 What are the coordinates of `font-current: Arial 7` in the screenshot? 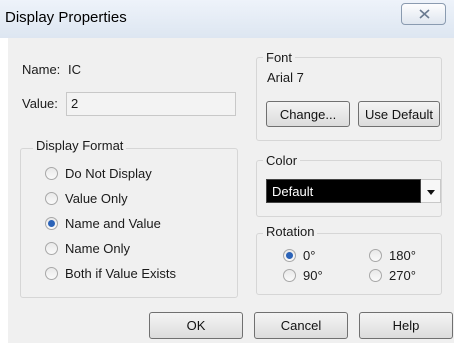 It's located at (285, 77).